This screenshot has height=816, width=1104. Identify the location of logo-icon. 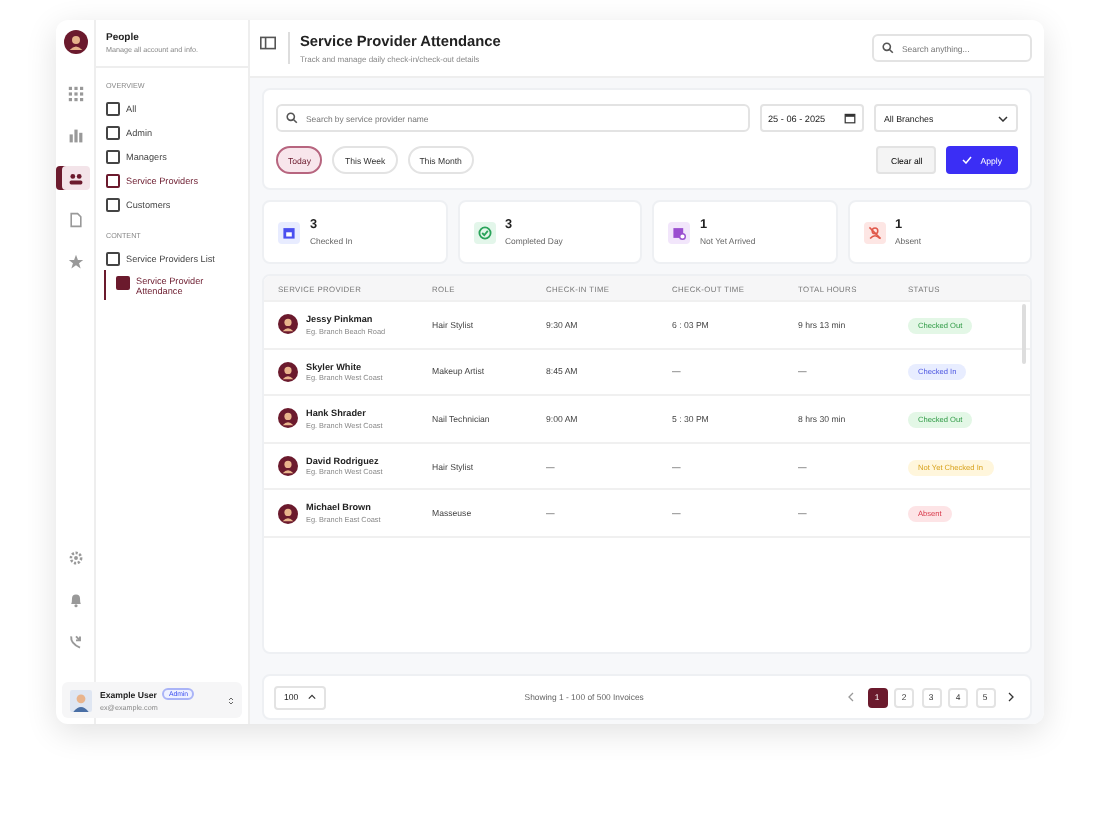
(75, 42).